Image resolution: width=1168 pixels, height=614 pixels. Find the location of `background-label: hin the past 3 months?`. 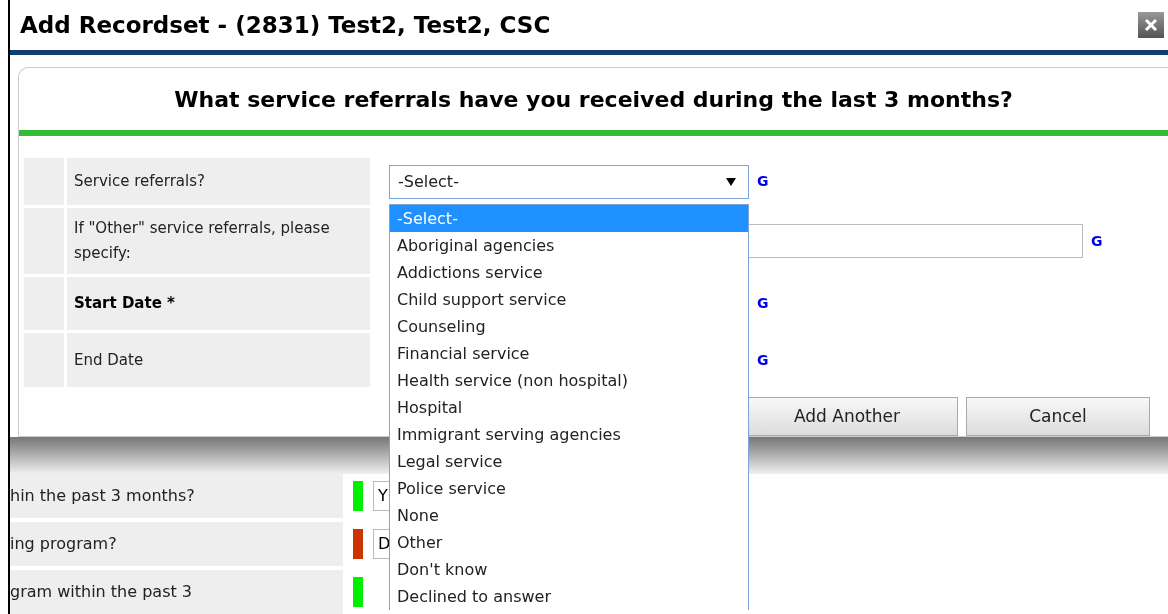

background-label: hin the past 3 months? is located at coordinates (102, 496).